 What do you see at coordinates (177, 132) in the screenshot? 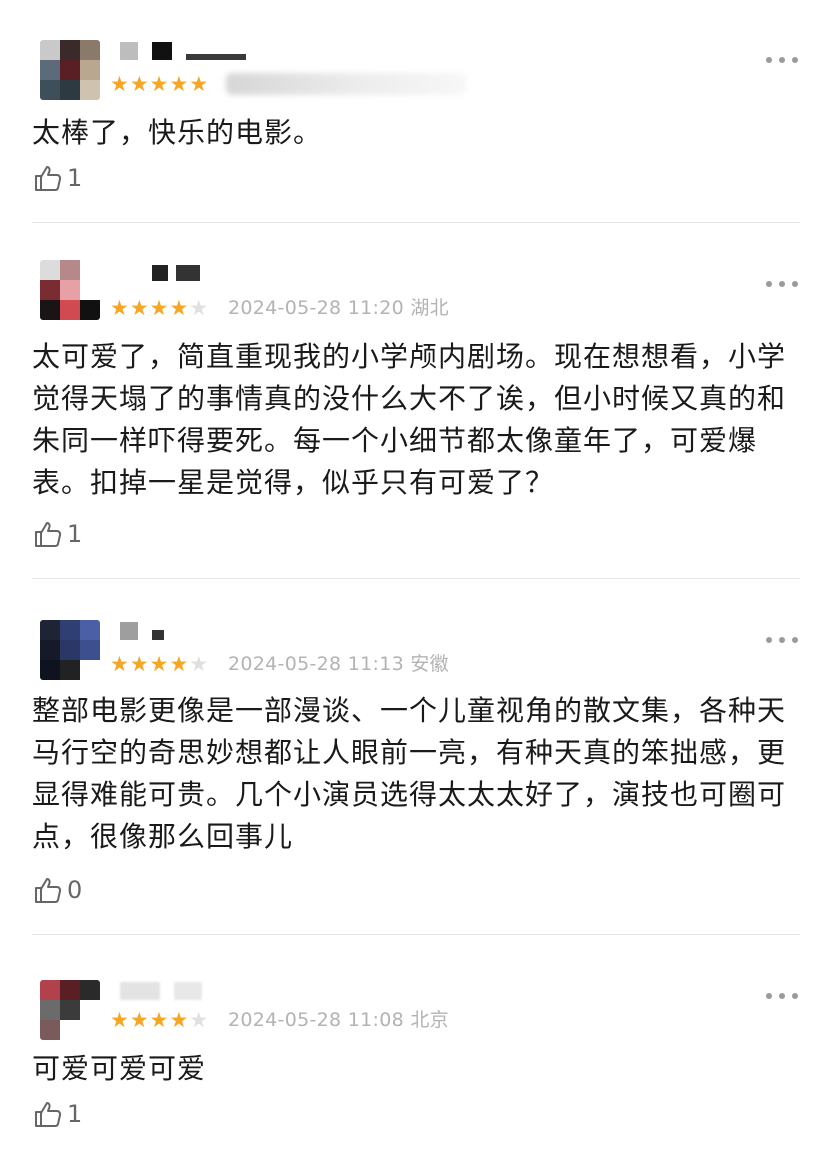
I see `review-text: 太棒了，快乐的电影。` at bounding box center [177, 132].